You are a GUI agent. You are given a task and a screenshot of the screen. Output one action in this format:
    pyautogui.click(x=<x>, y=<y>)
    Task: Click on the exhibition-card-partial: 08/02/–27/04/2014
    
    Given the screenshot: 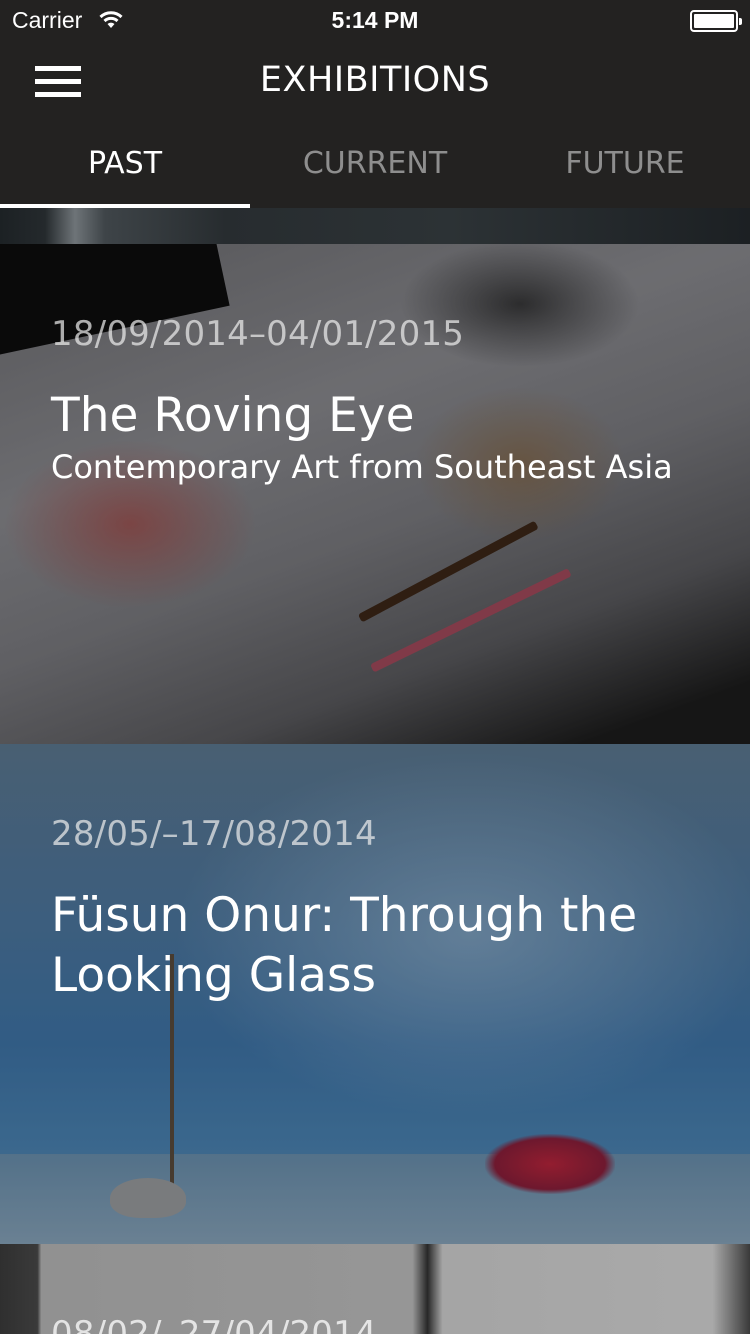 What is the action you would take?
    pyautogui.click(x=375, y=1289)
    